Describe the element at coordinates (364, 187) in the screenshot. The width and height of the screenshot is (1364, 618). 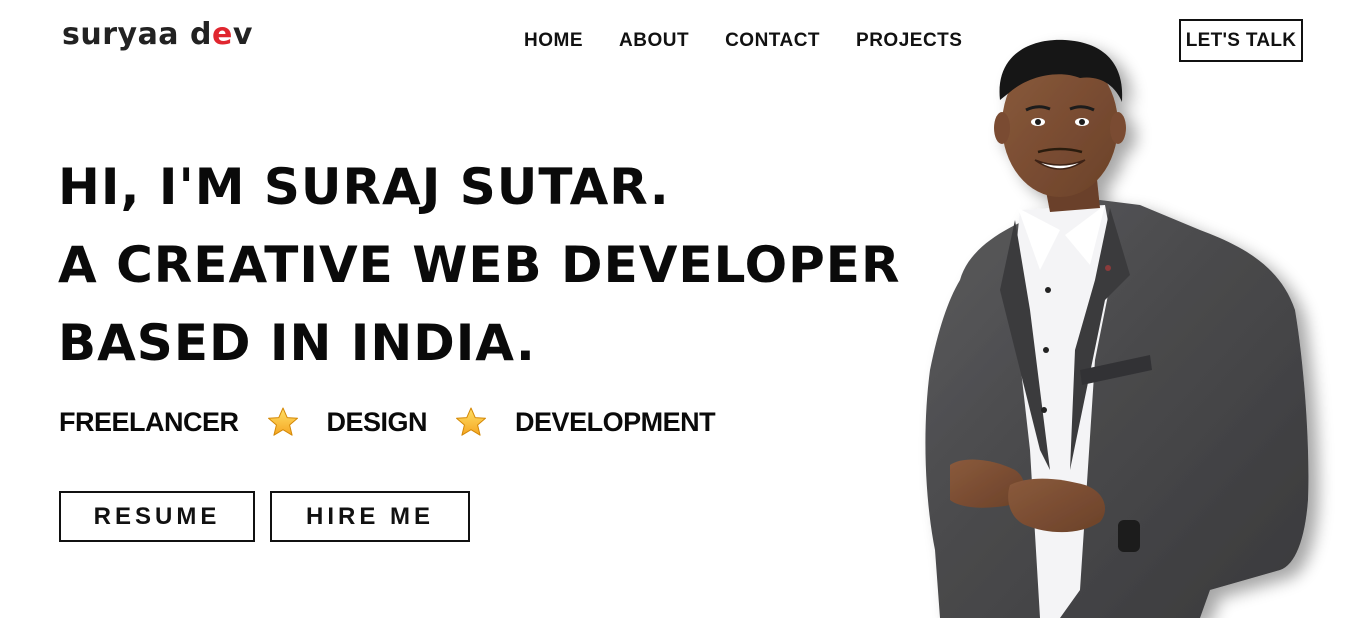
I see `hero-line-1: HI, I'M SURAJ SUTAR.` at that location.